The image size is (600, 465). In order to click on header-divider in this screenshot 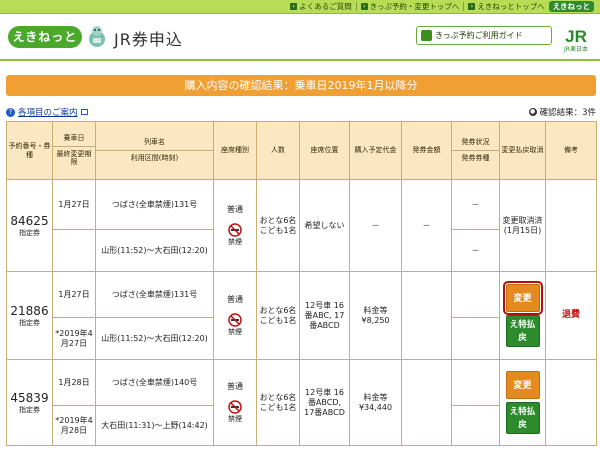, I will do `click(300, 60)`.